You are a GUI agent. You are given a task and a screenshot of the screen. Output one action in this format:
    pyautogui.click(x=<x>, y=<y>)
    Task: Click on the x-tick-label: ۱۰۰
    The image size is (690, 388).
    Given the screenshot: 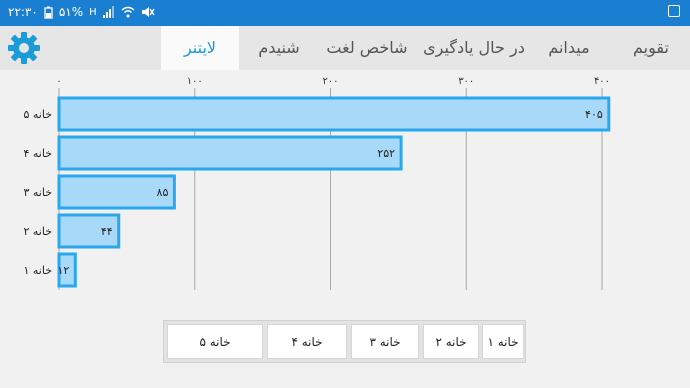 What is the action you would take?
    pyautogui.click(x=195, y=81)
    